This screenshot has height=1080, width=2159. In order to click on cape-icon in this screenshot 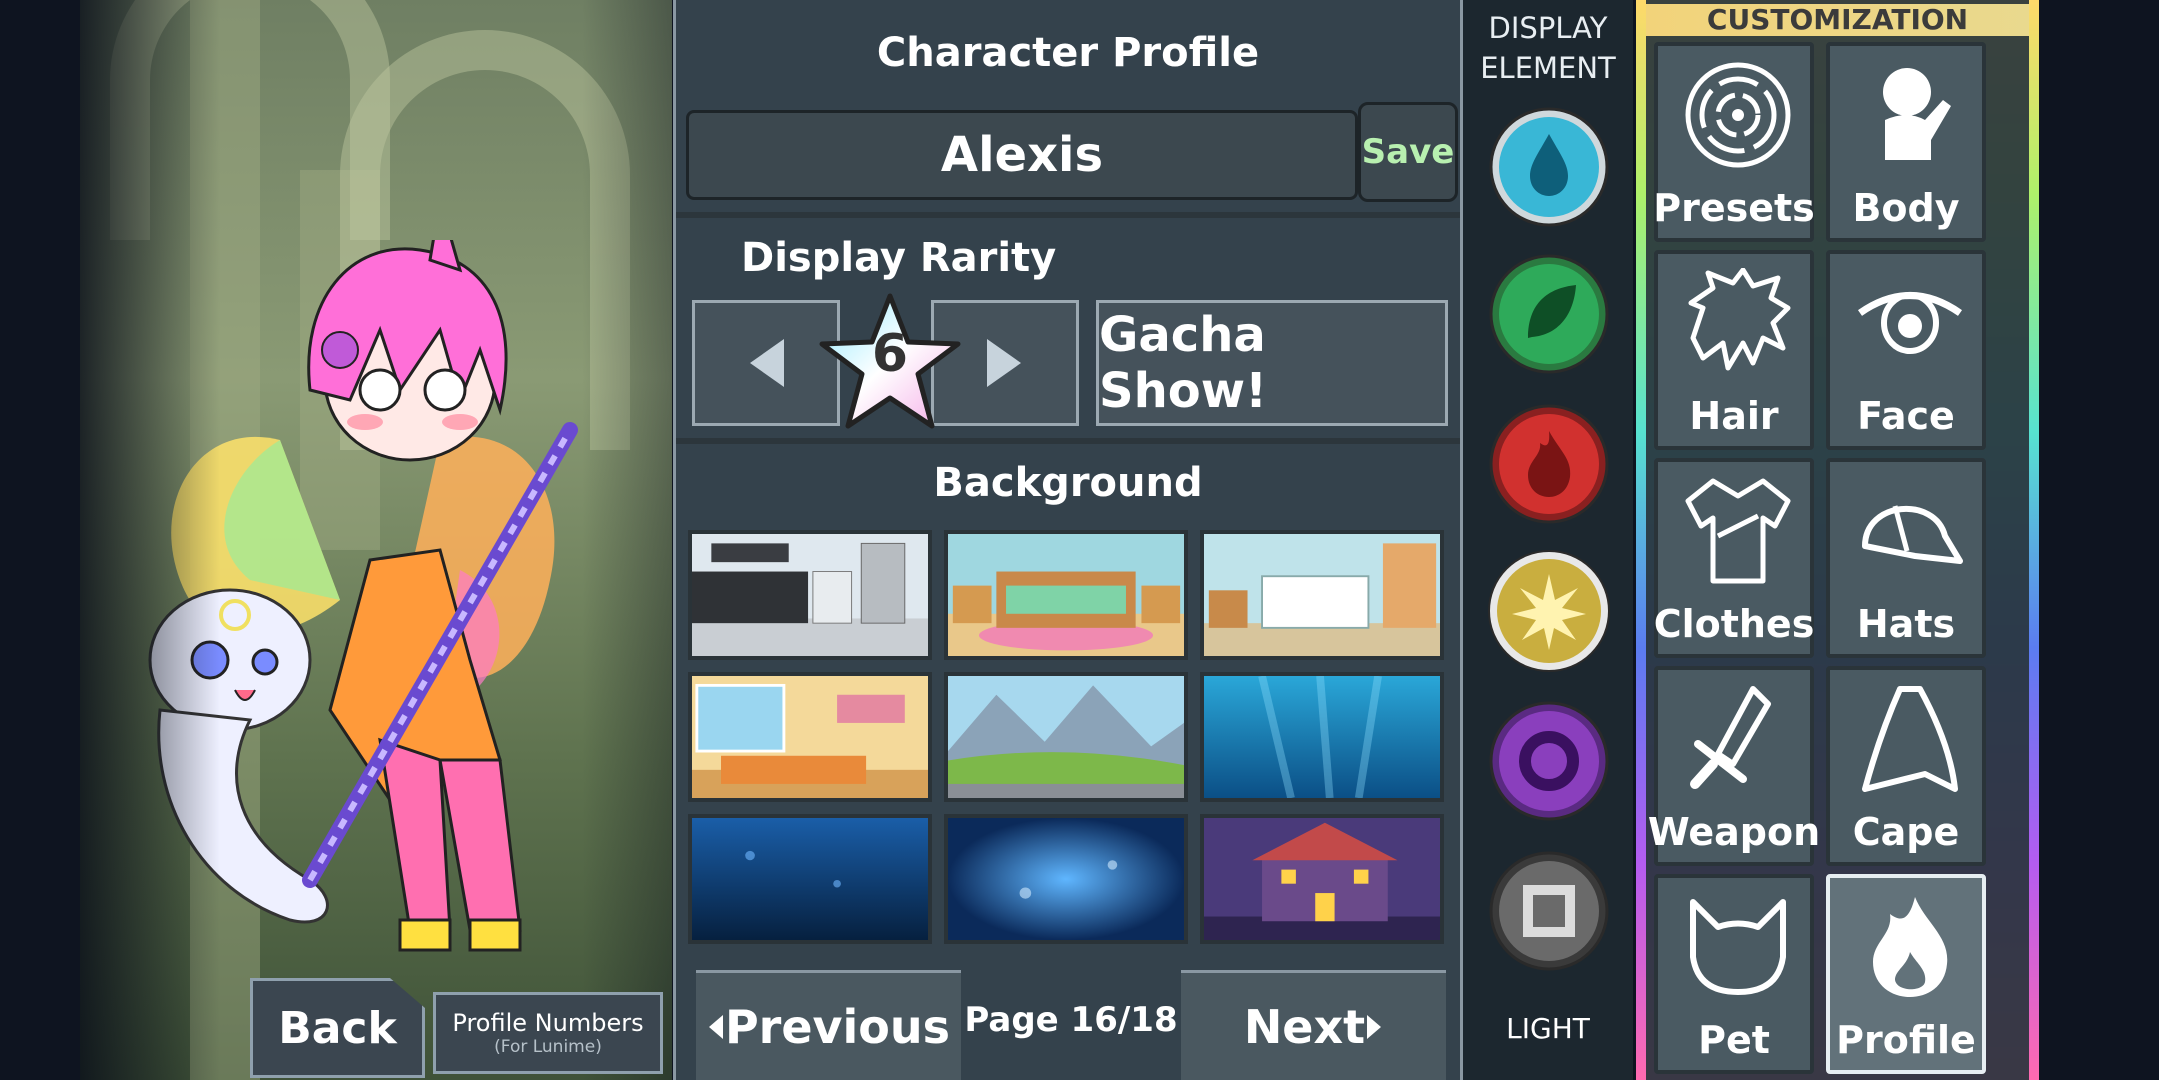, I will do `click(1910, 739)`.